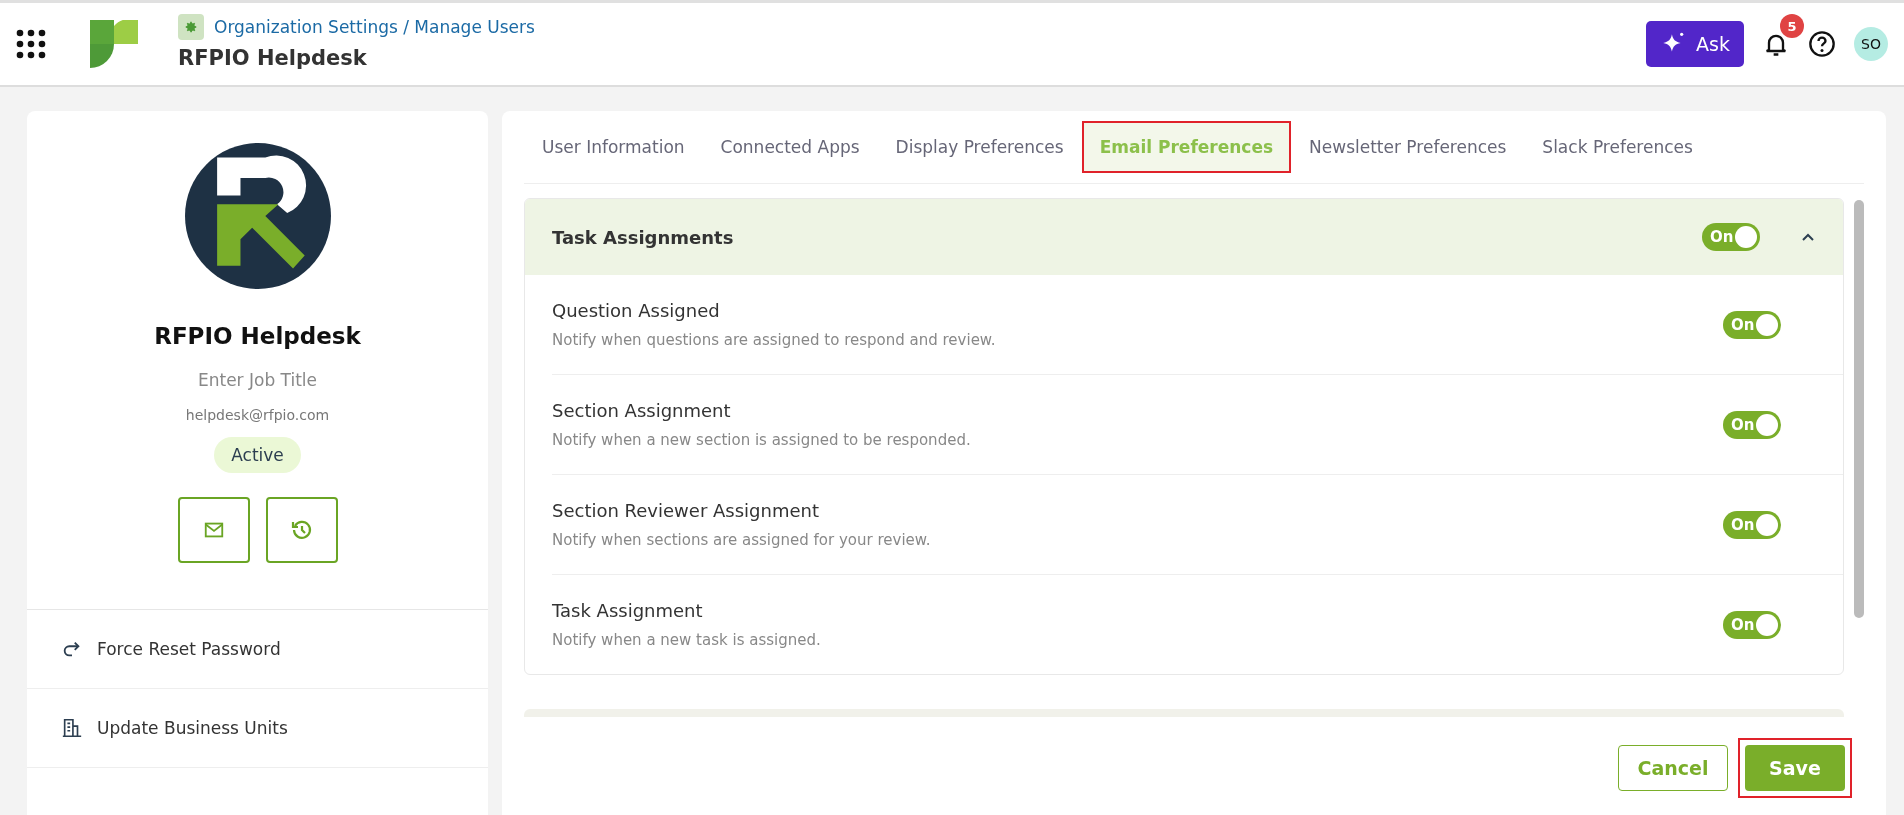 The height and width of the screenshot is (815, 1904). Describe the element at coordinates (257, 649) in the screenshot. I see `reset-password-link: Force Reset Password` at that location.